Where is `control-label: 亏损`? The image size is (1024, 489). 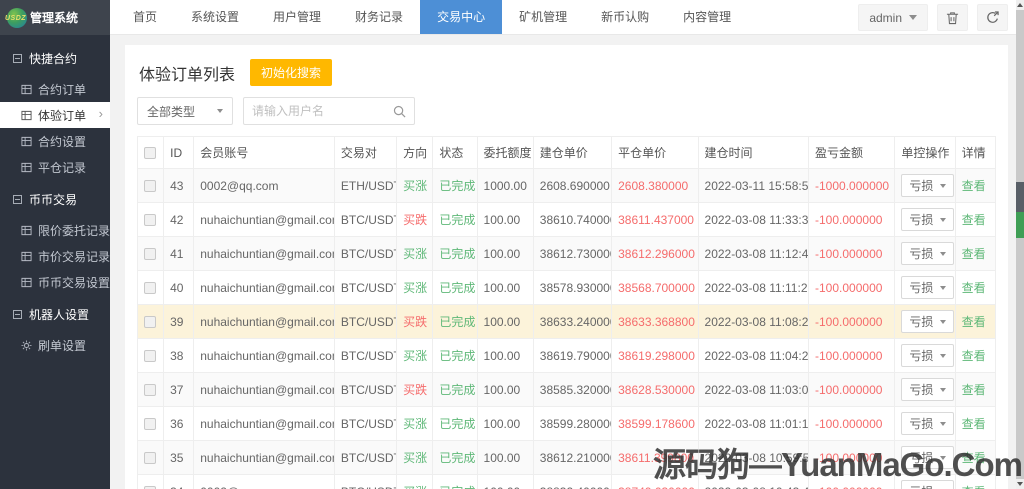 control-label: 亏损 is located at coordinates (921, 486).